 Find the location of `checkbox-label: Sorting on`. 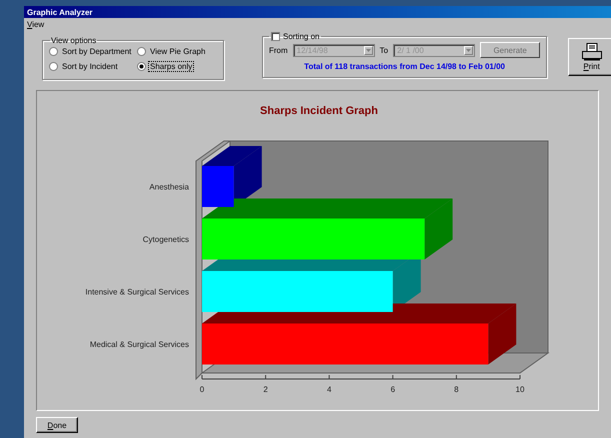

checkbox-label: Sorting on is located at coordinates (301, 36).